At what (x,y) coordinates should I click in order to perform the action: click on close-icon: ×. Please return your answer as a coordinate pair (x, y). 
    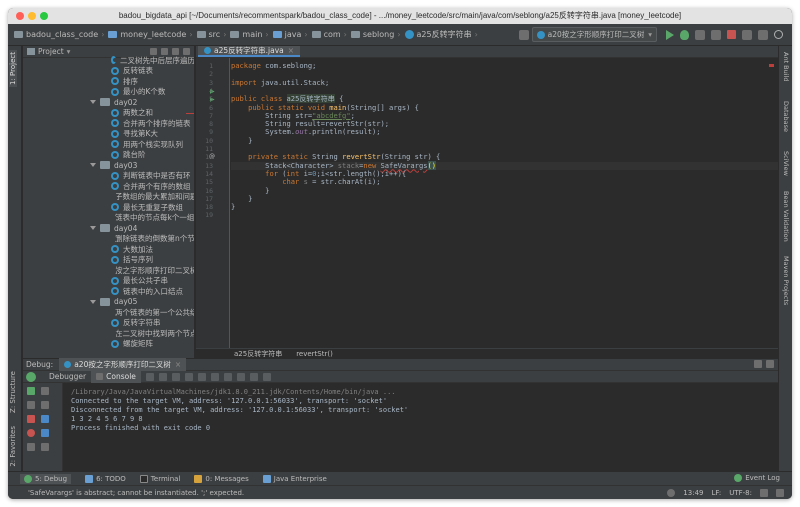
    Looking at the image, I should click on (178, 364).